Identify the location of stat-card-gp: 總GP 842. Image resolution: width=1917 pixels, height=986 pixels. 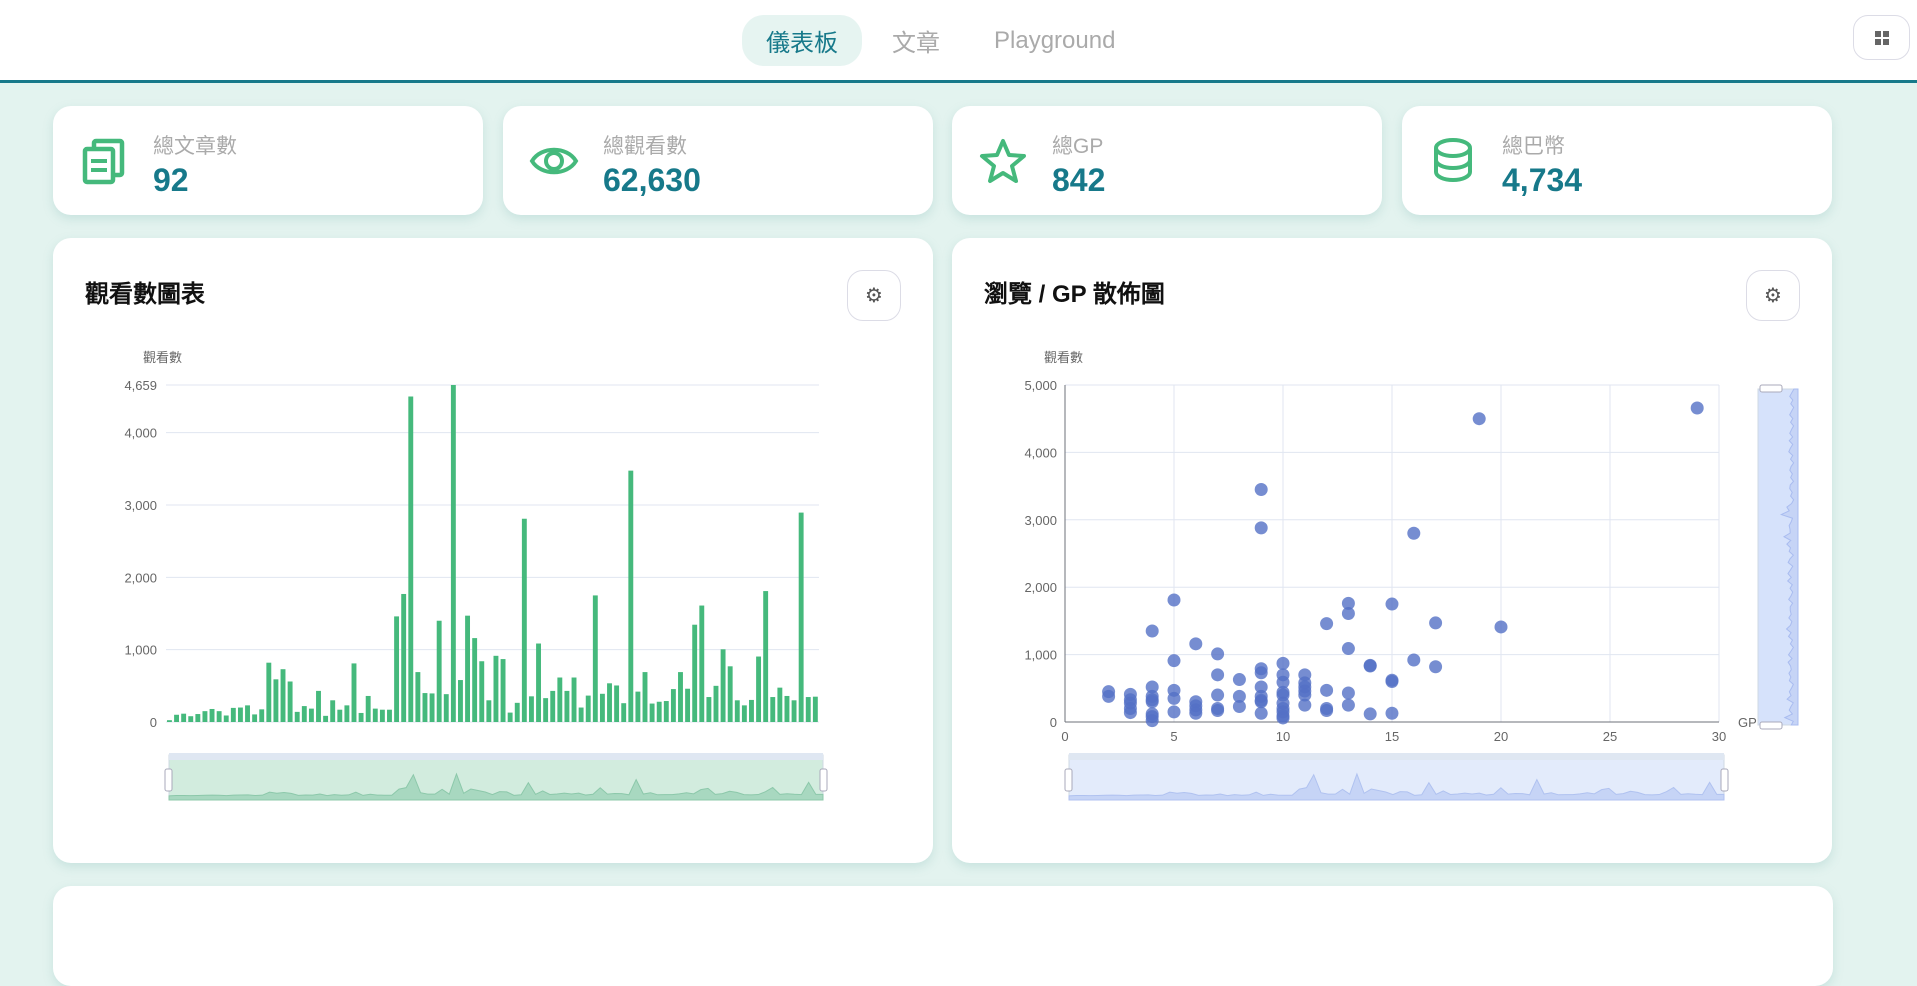
(1167, 160).